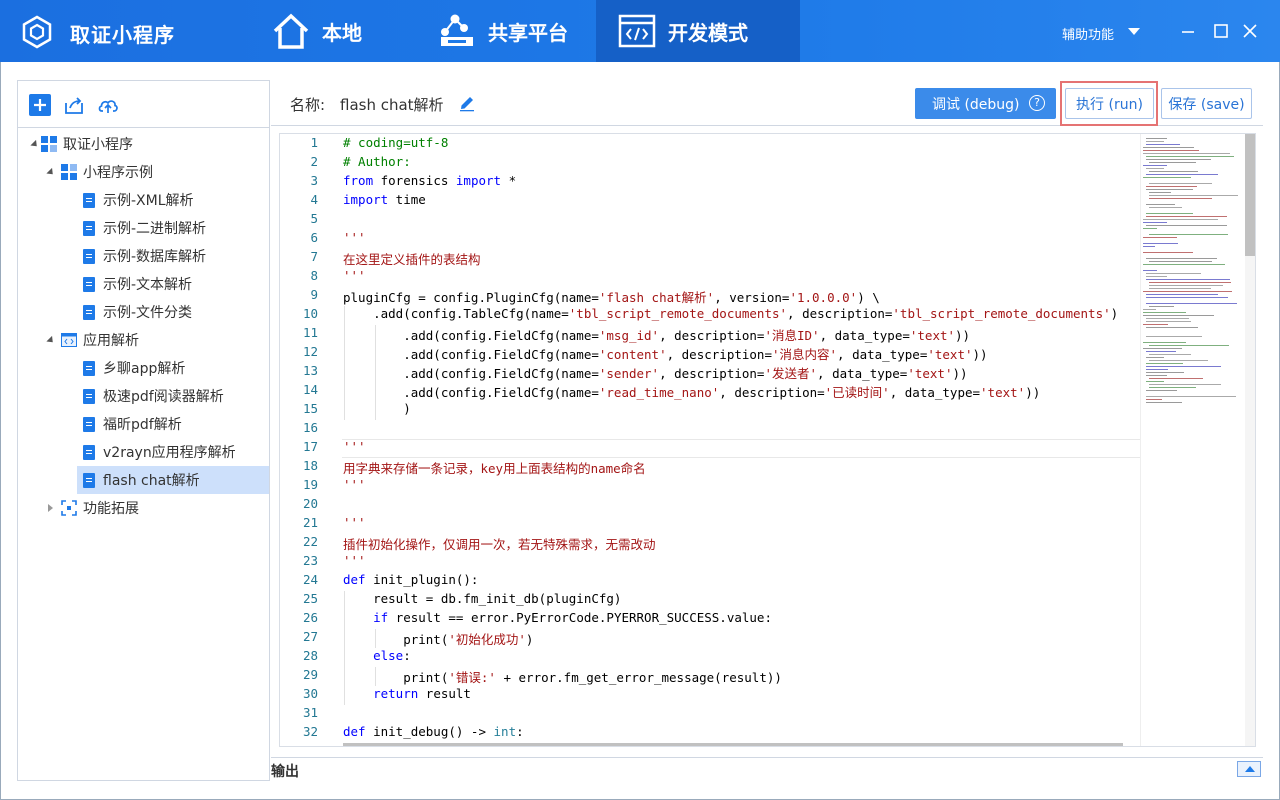  Describe the element at coordinates (310, 598) in the screenshot. I see `line-number: 25` at that location.